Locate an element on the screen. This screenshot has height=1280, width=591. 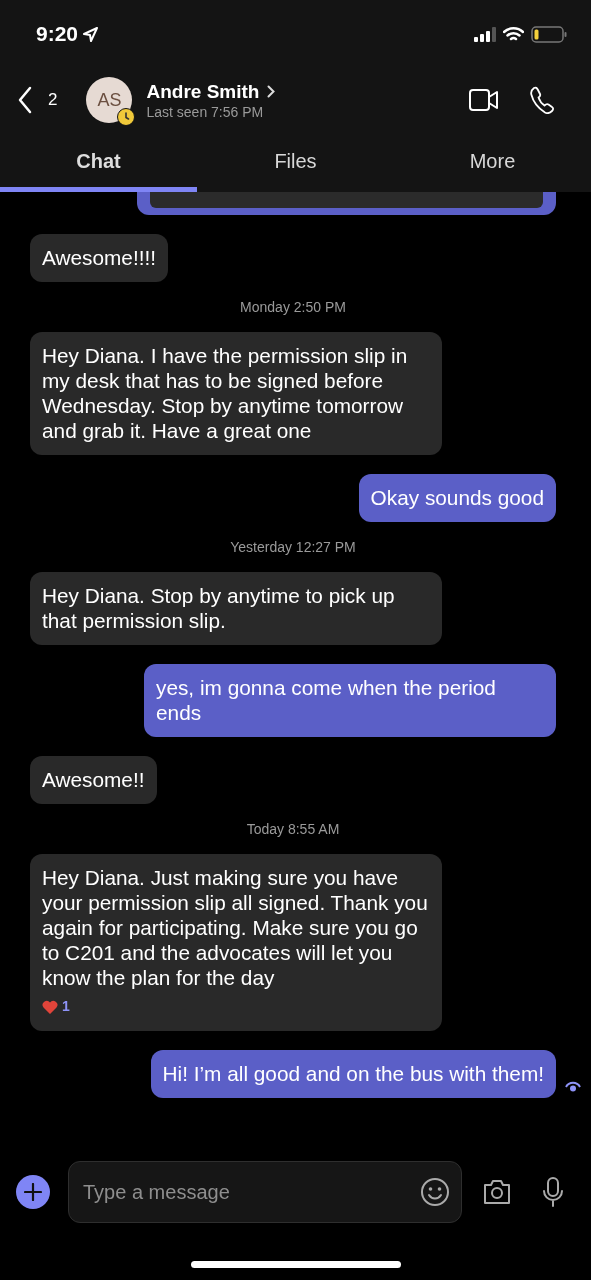
emoji-icon is located at coordinates (435, 1192).